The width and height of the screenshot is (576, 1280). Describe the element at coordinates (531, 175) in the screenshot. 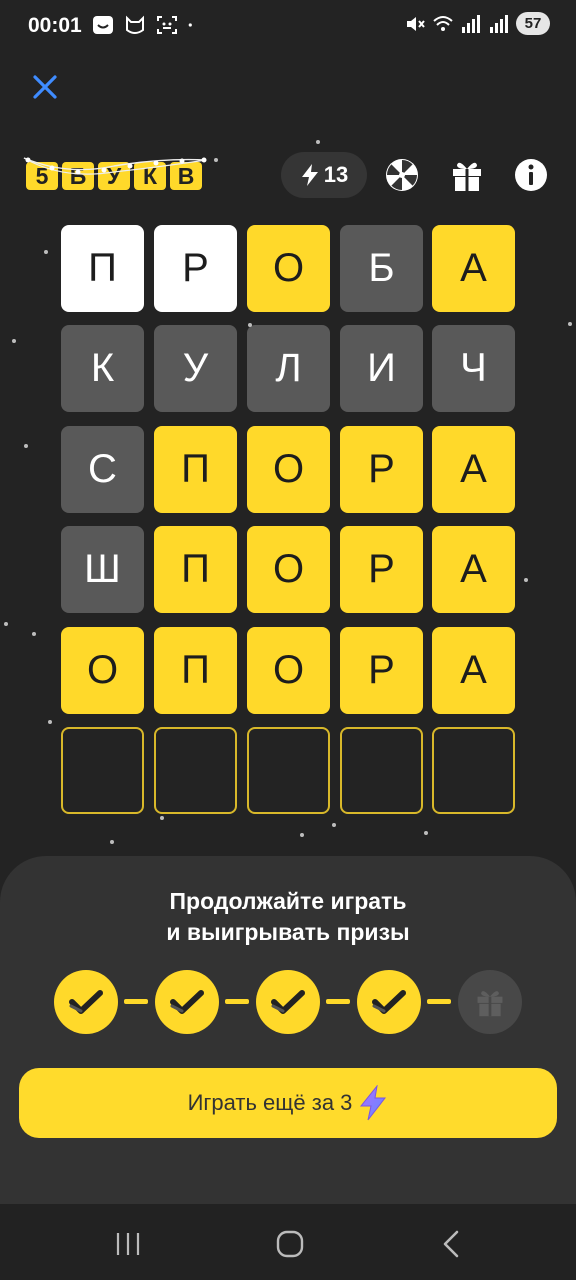

I see `info-icon` at that location.